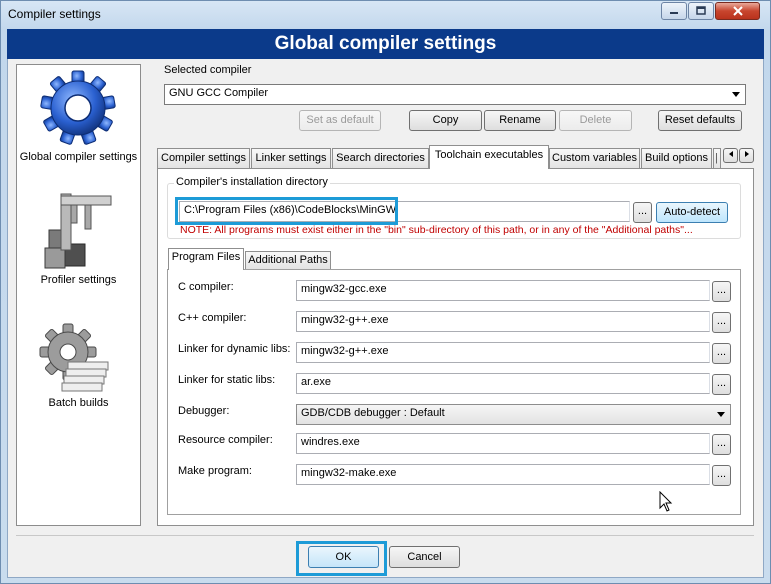  I want to click on sidebar-item-label: Profiler settings, so click(78, 280).